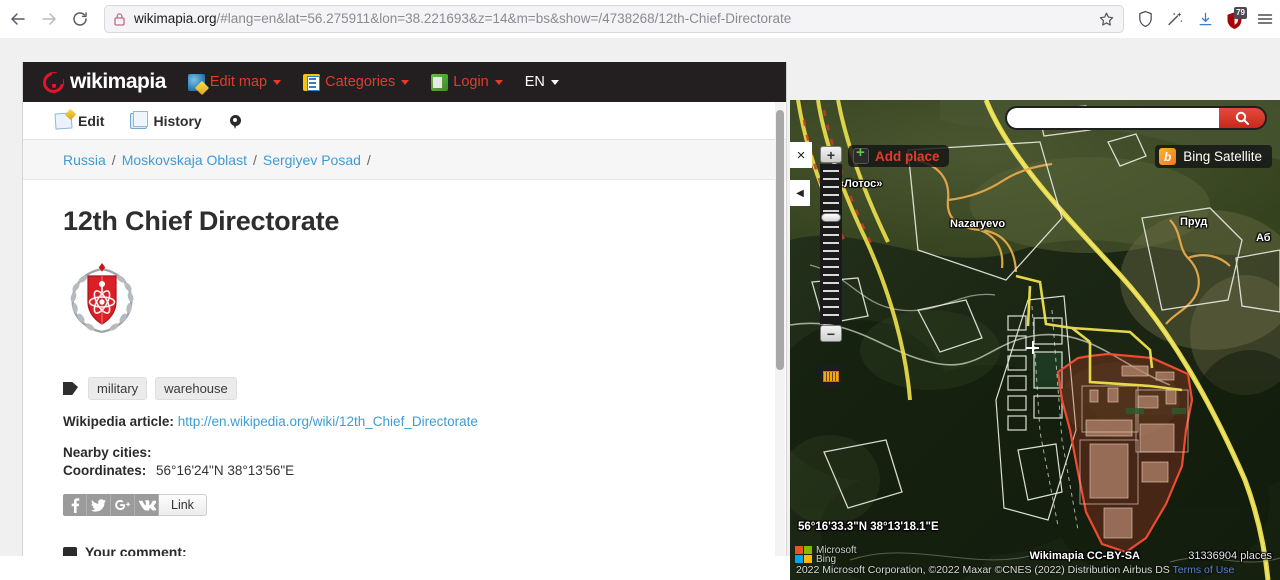  I want to click on tag-chip-military: military, so click(118, 388).